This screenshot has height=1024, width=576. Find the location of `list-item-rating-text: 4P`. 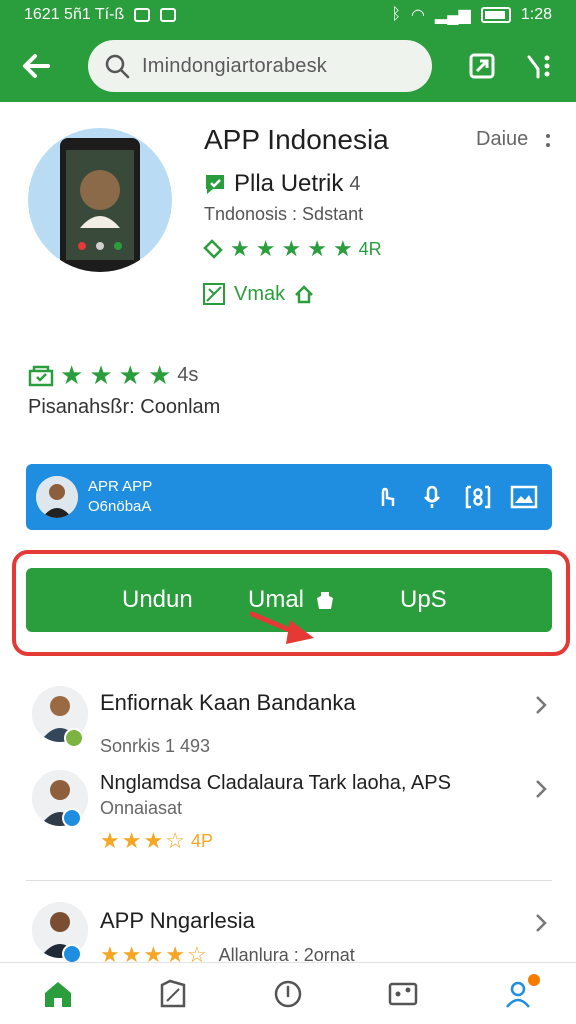

list-item-rating-text: 4P is located at coordinates (201, 840).